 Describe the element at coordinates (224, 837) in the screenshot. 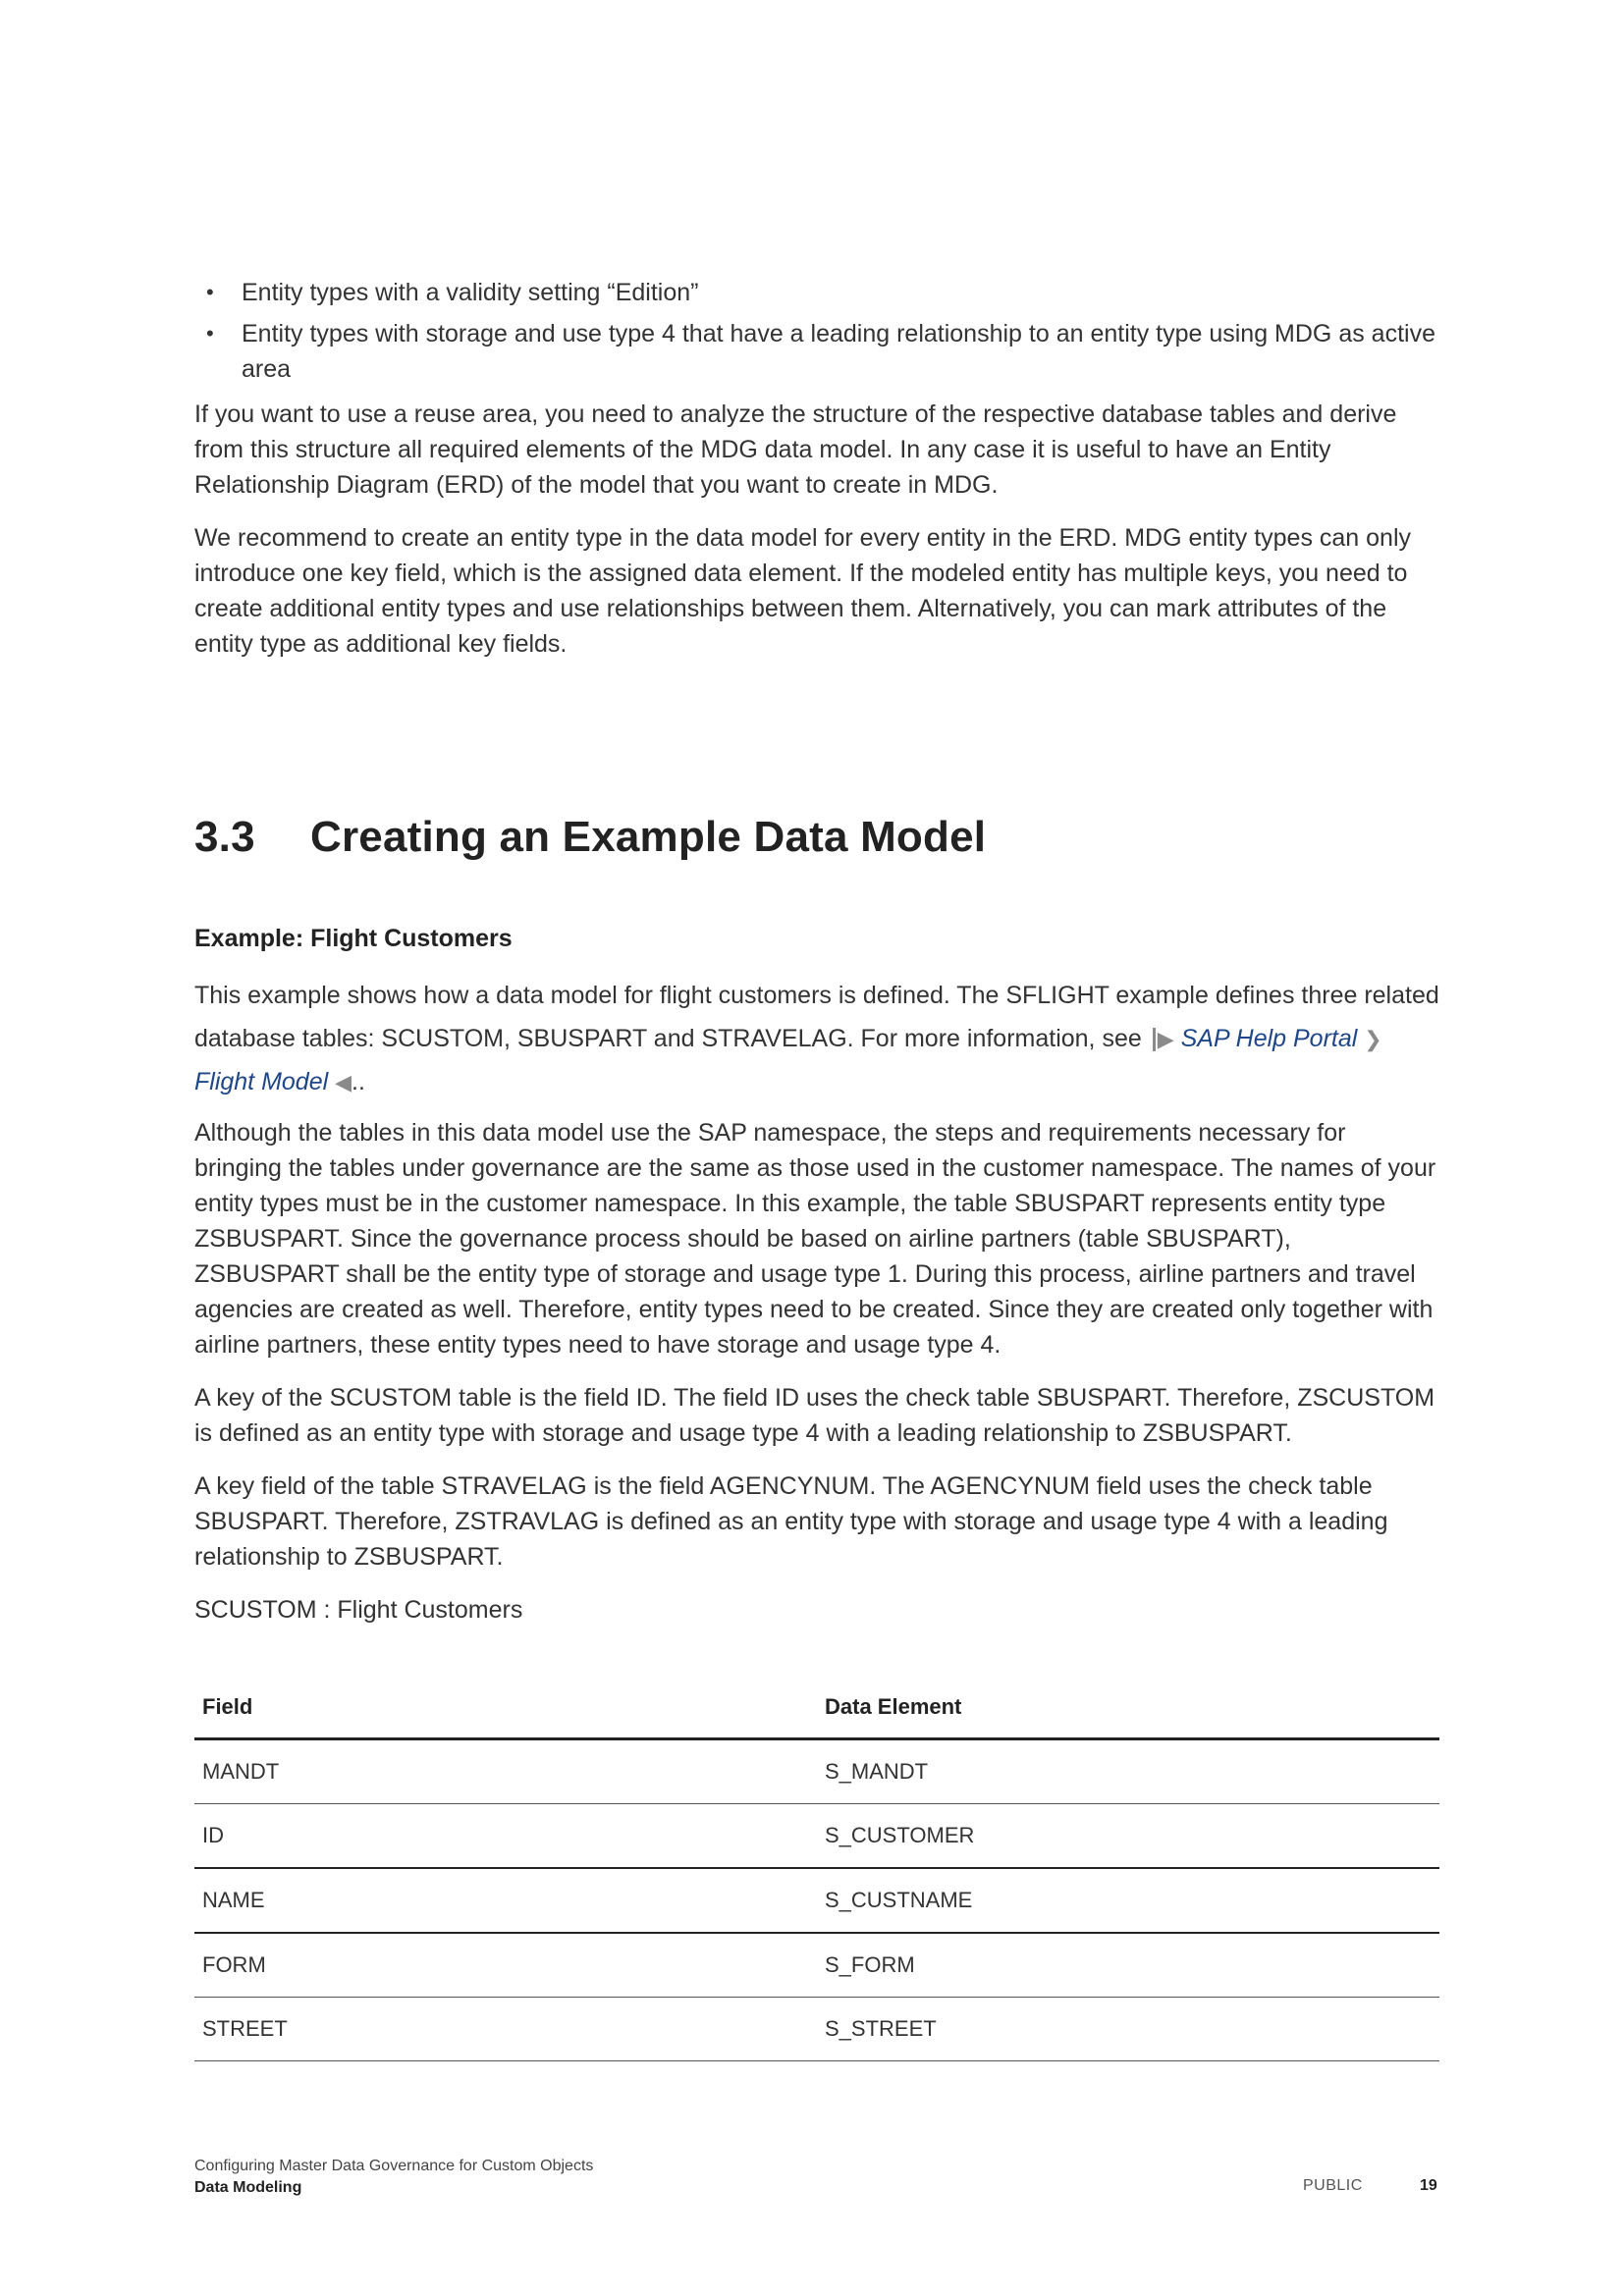

I see `section-number: 3.3` at that location.